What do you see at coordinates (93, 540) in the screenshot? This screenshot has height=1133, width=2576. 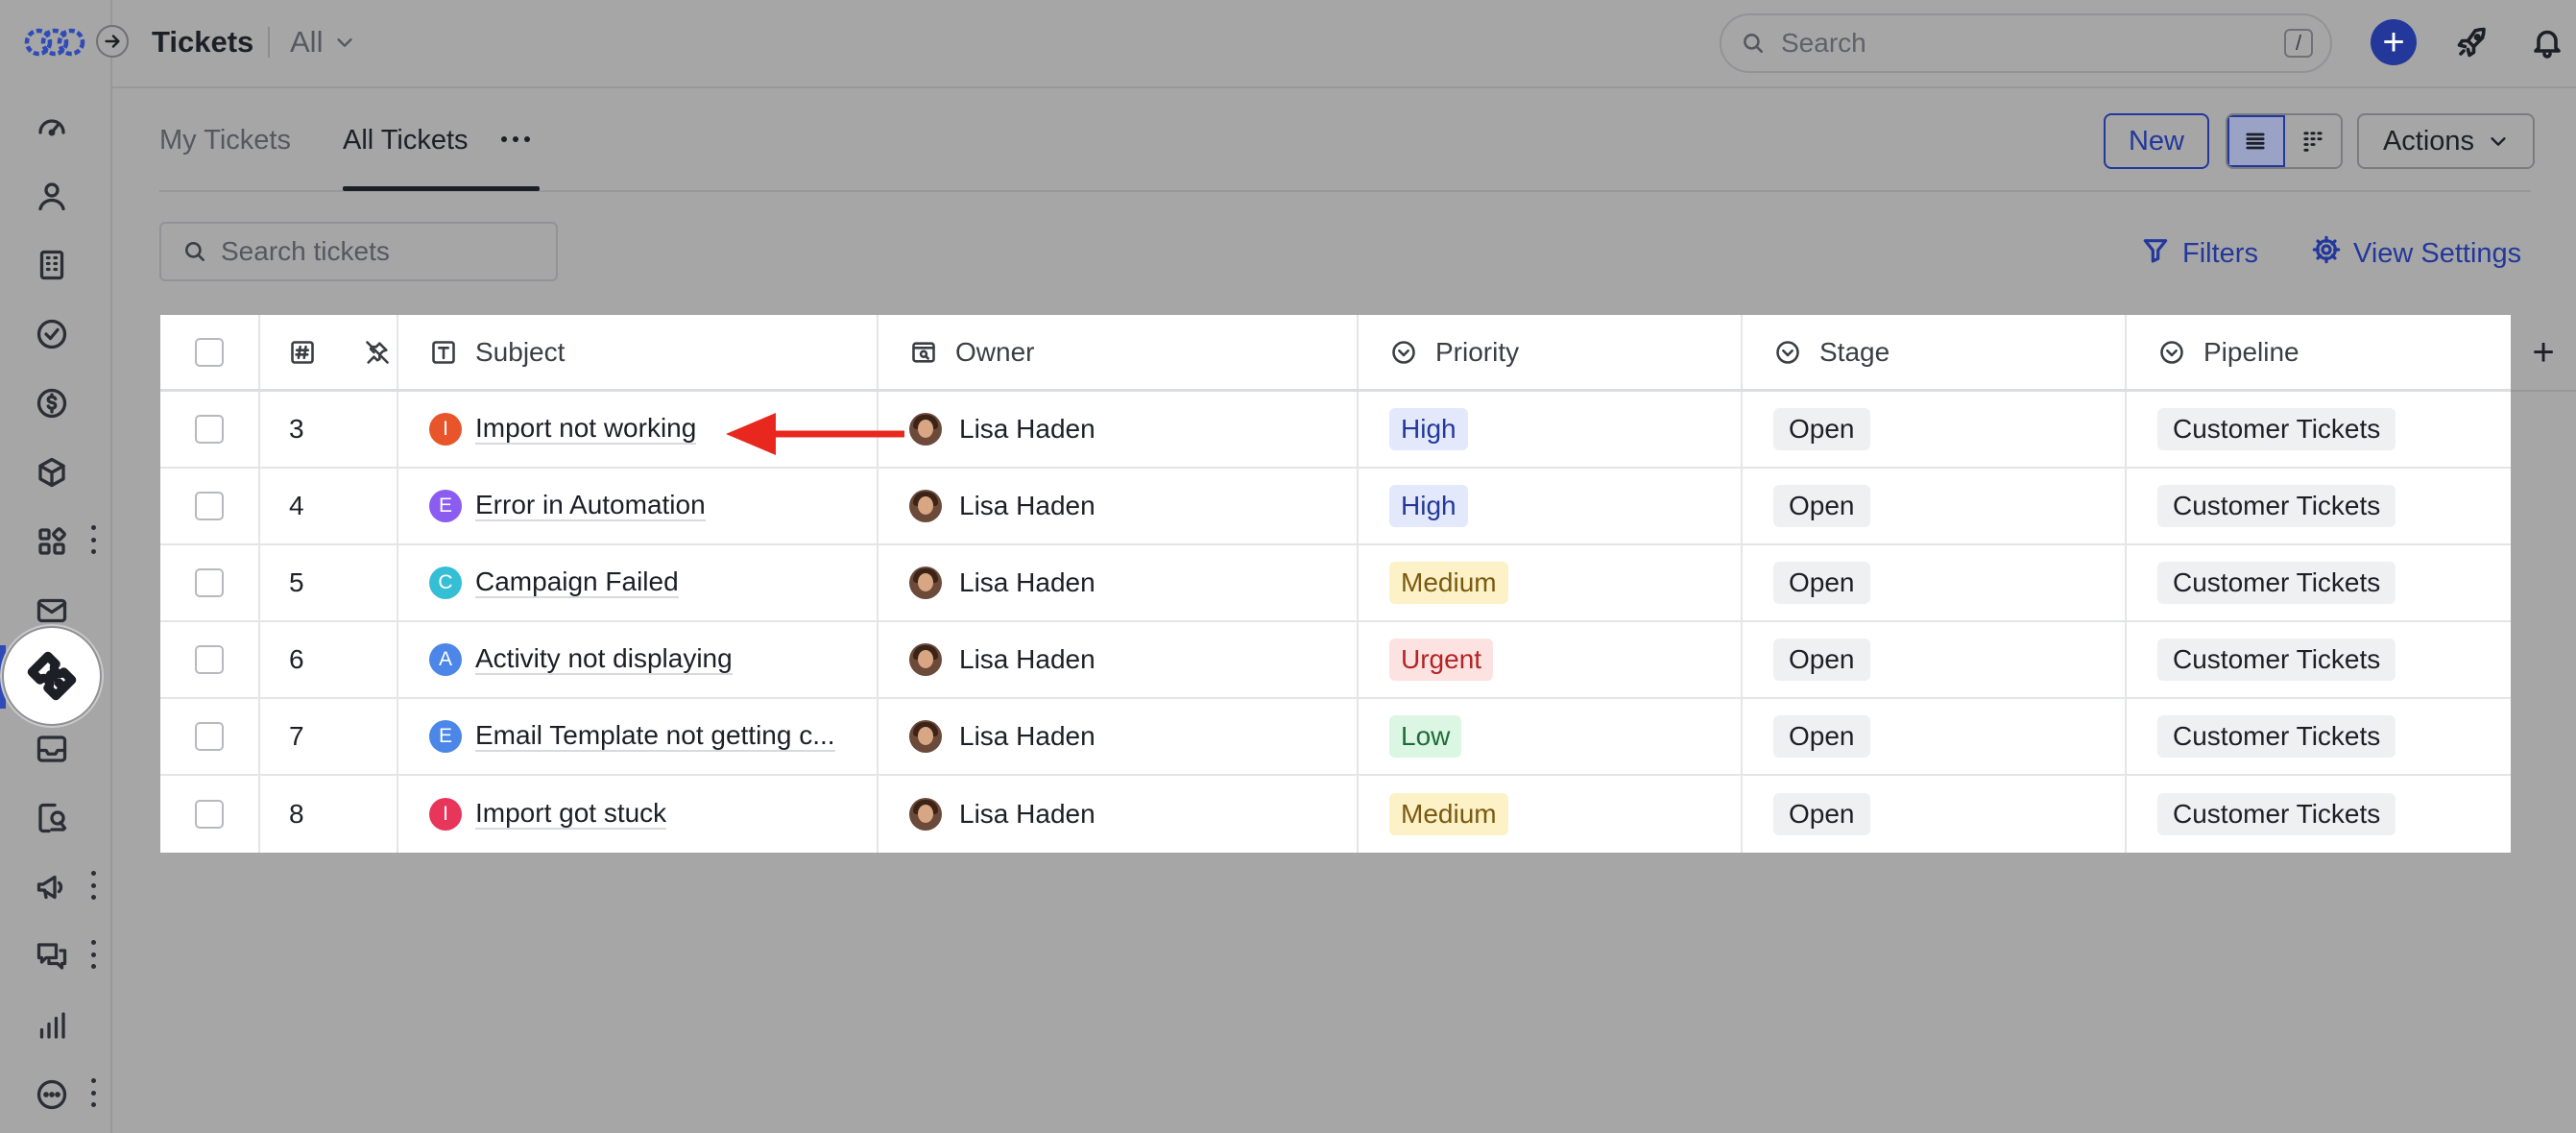 I see `apps-menu-kebab` at bounding box center [93, 540].